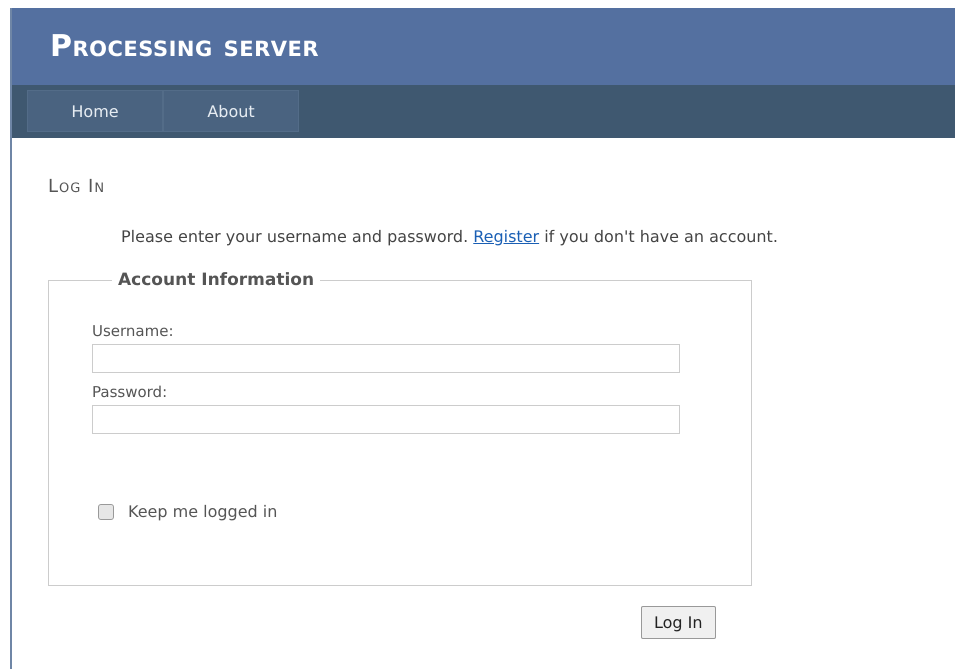 This screenshot has height=669, width=955. I want to click on intro-text: Please enter your username and password. Register if you don't have an account., so click(450, 236).